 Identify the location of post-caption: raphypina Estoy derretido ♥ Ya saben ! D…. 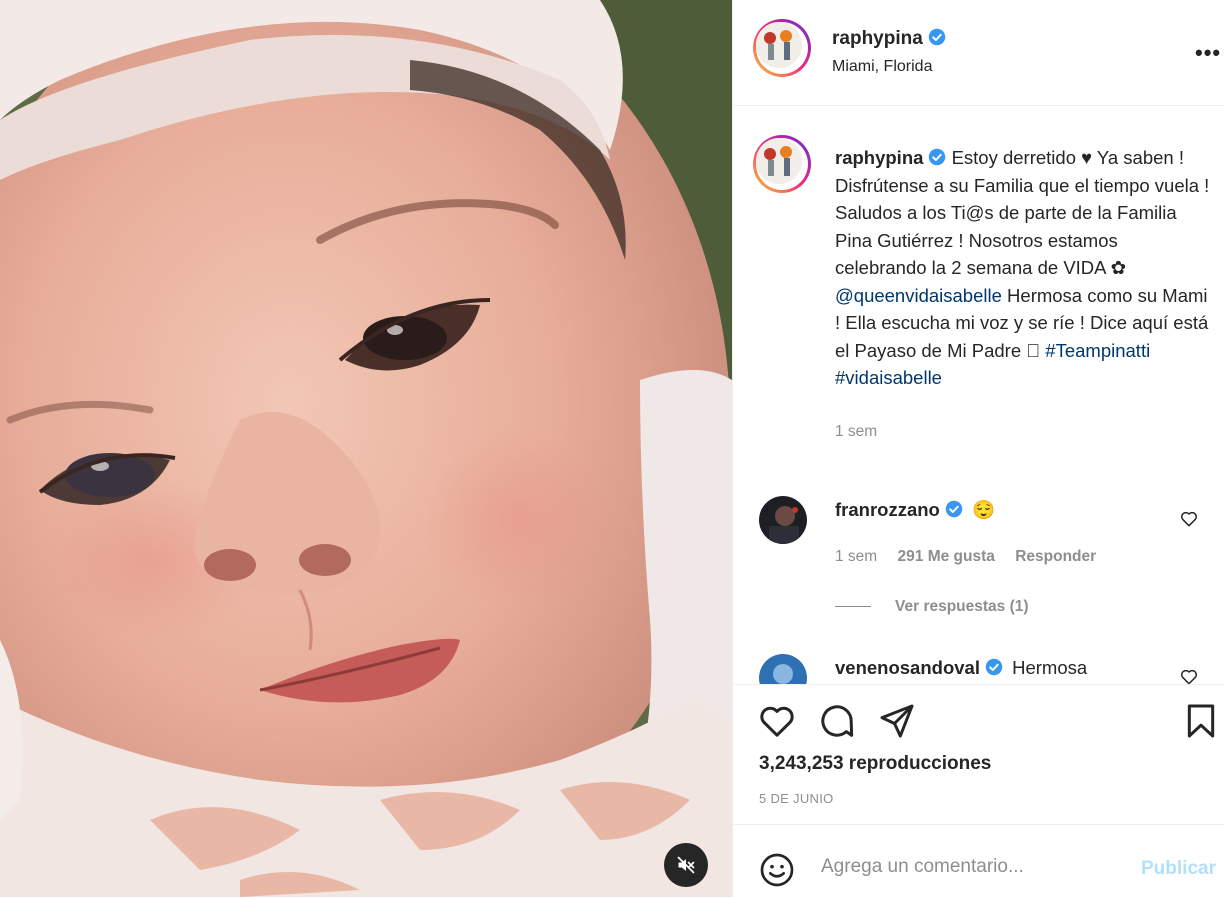
(1022, 294).